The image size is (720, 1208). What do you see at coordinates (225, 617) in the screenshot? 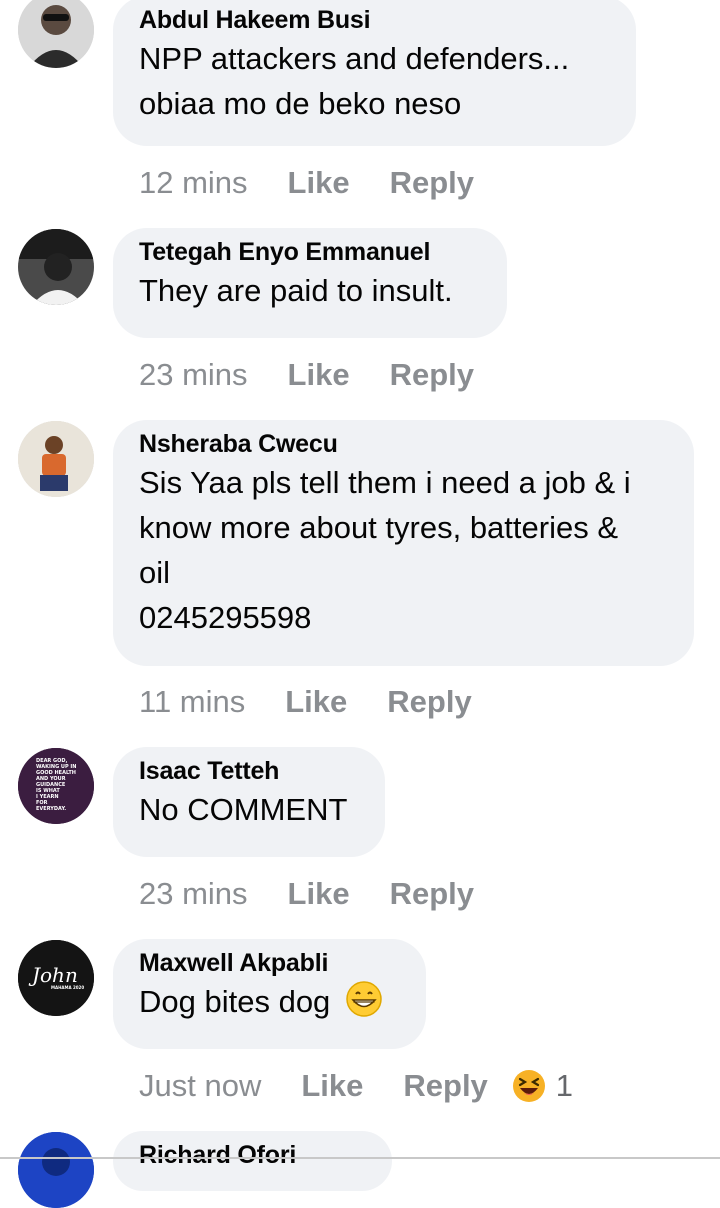
I see `comment-text: 0245295598` at bounding box center [225, 617].